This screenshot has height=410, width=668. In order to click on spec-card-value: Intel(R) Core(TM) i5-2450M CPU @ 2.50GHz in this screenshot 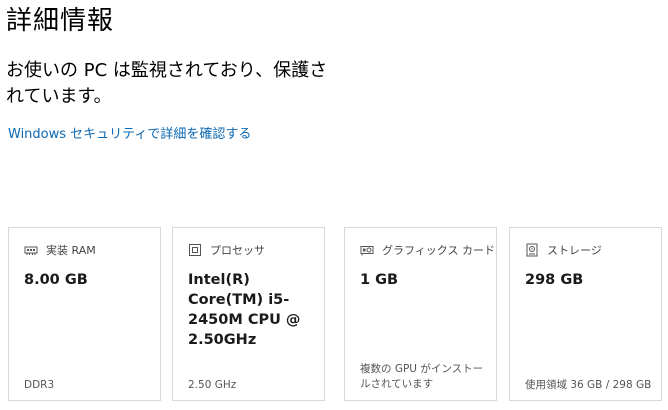, I will do `click(244, 310)`.